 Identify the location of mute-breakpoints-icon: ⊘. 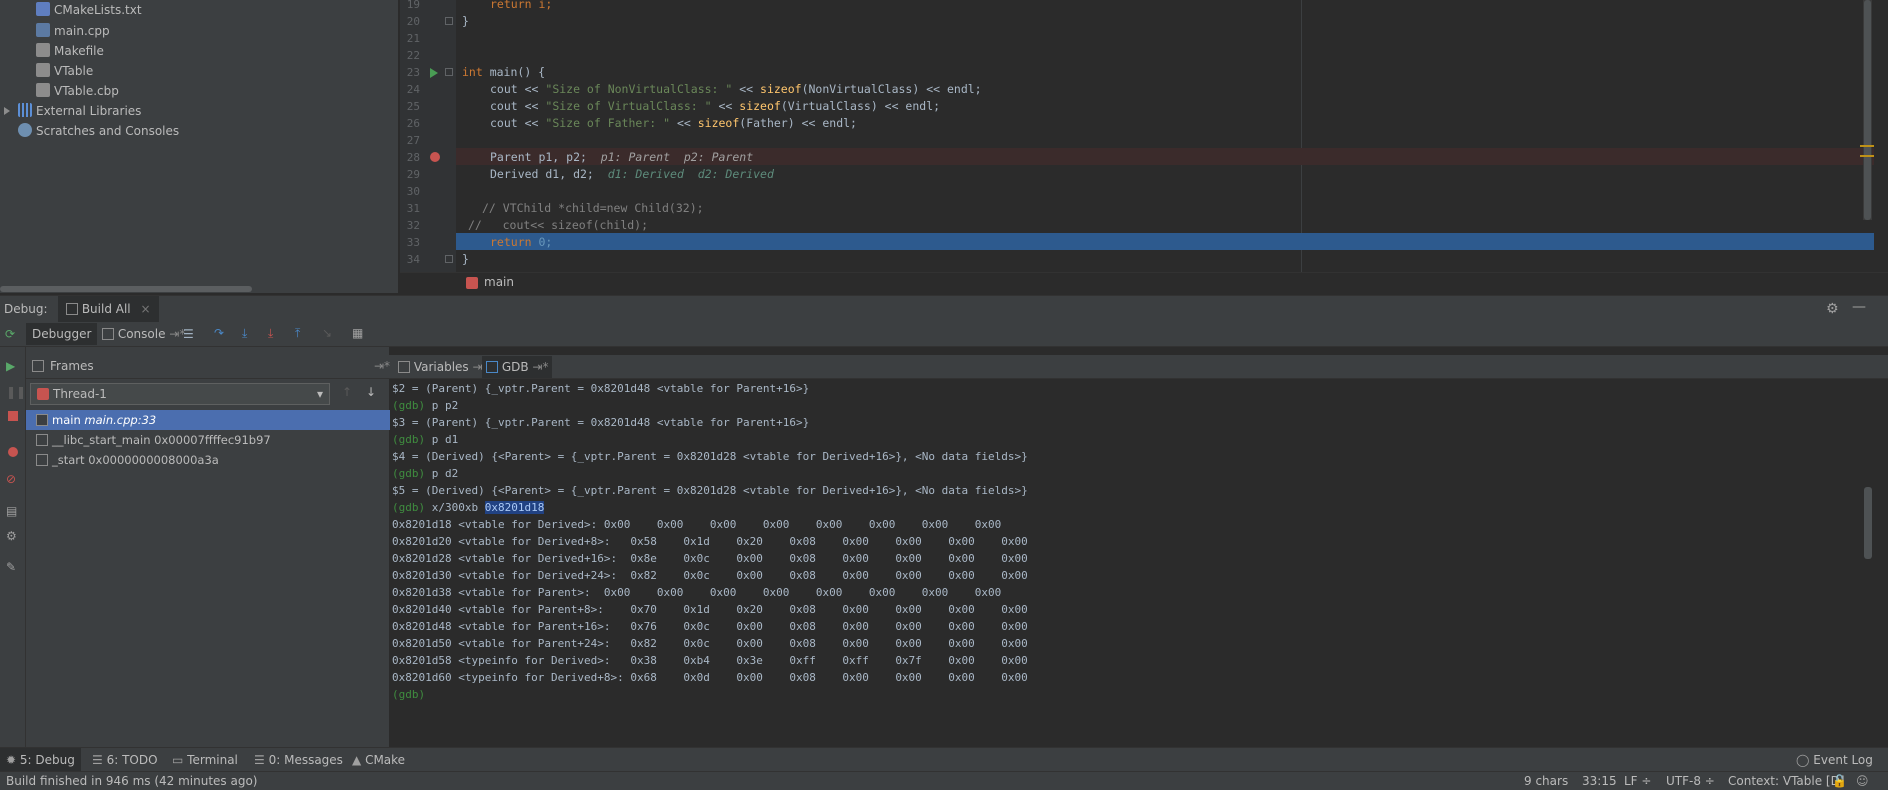
(13, 479).